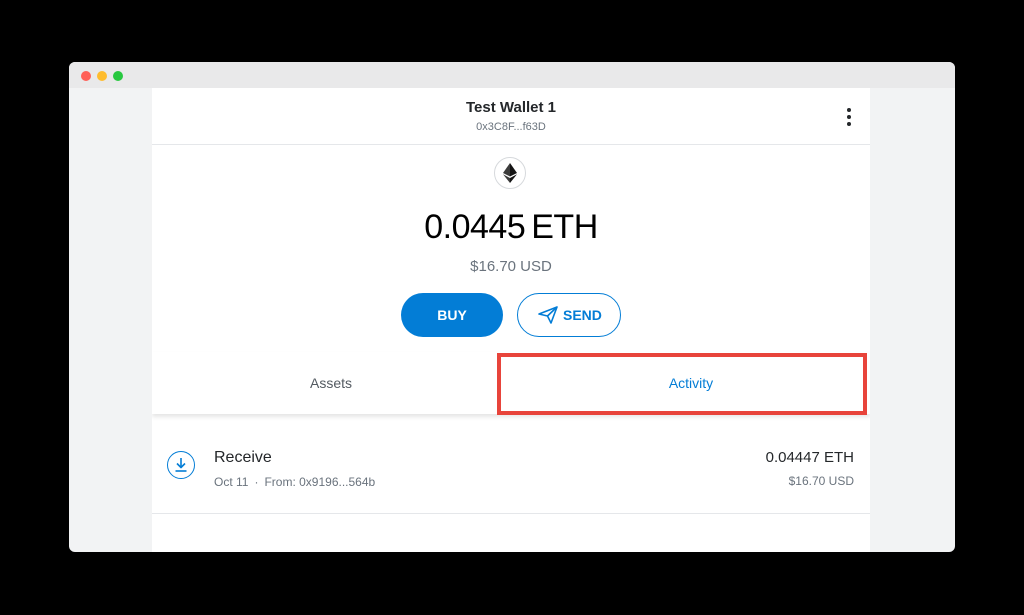 This screenshot has height=615, width=1024. What do you see at coordinates (118, 76) in the screenshot?
I see `maximize-window-button` at bounding box center [118, 76].